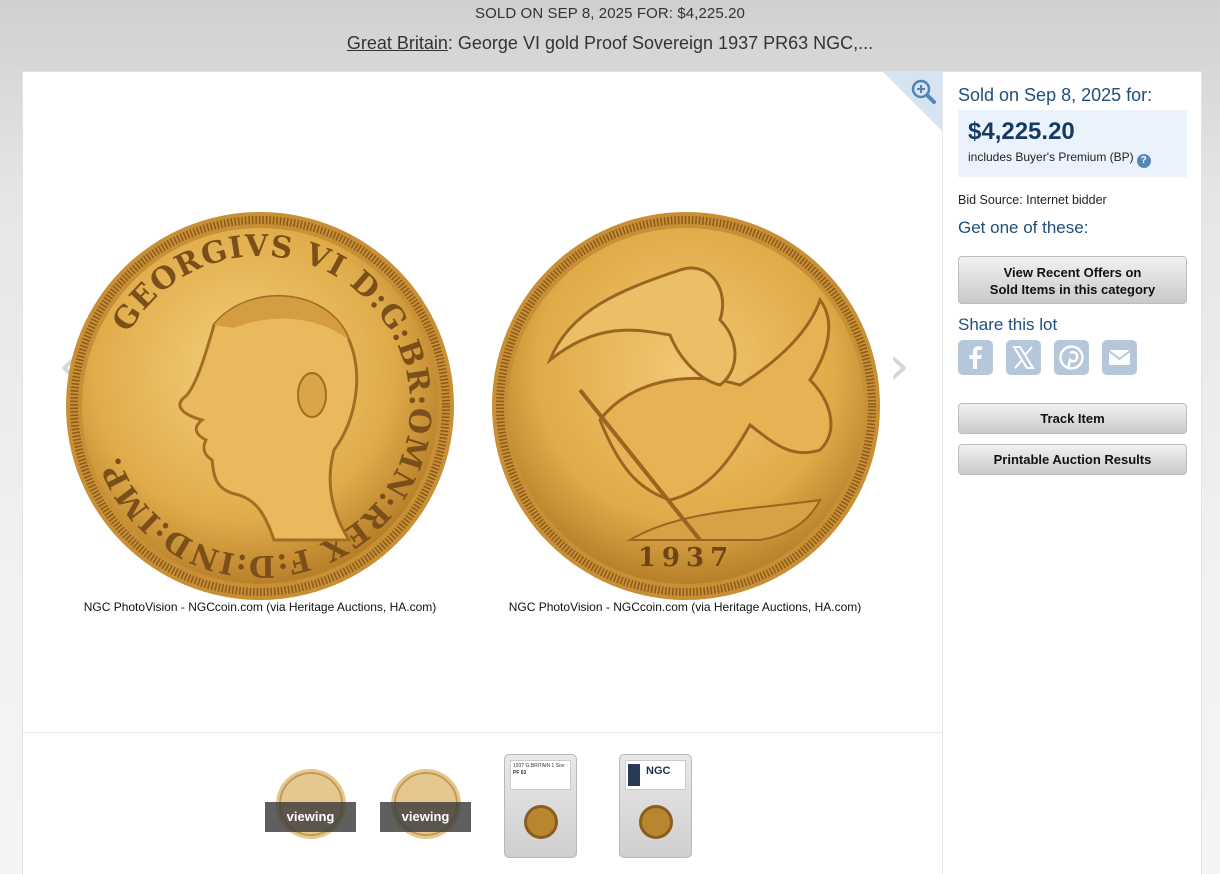 The image size is (1220, 874). Describe the element at coordinates (686, 406) in the screenshot. I see `coin-reverse-image: 1937` at that location.